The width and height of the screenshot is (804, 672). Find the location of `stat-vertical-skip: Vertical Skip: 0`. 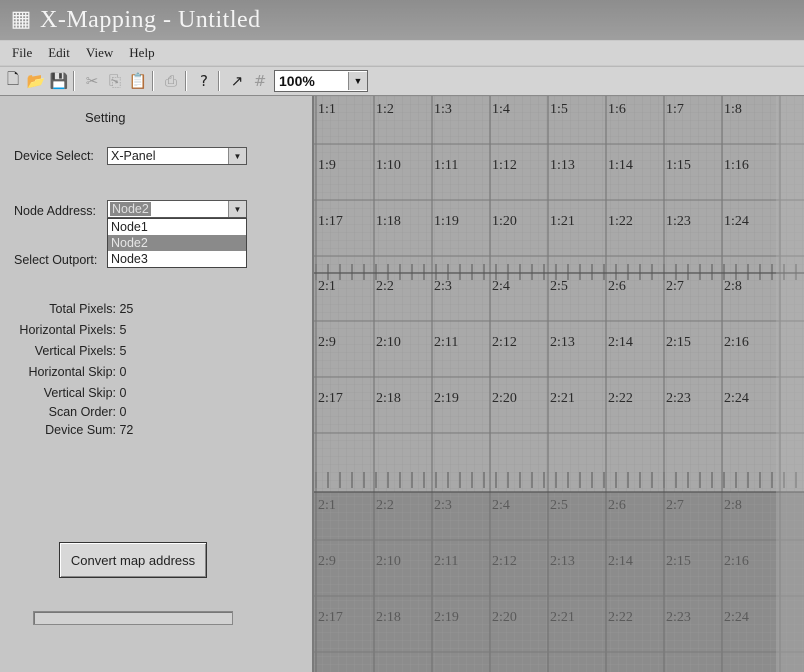

stat-vertical-skip: Vertical Skip: 0 is located at coordinates (63, 393).